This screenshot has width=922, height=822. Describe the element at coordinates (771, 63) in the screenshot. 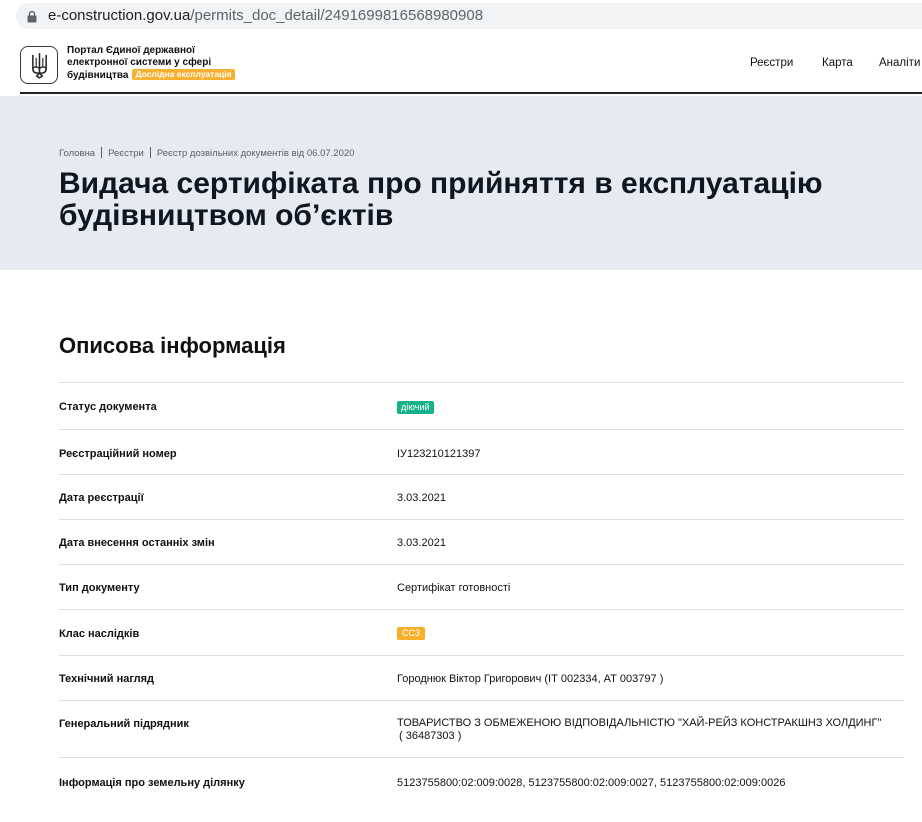

I see `nav-registers: Реєстри` at that location.